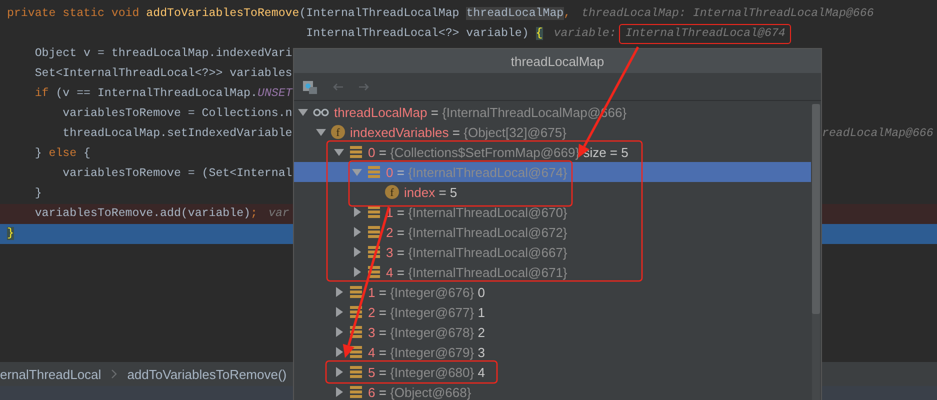 Image resolution: width=937 pixels, height=400 pixels. Describe the element at coordinates (557, 61) in the screenshot. I see `popup-title: threadLocalMap` at that location.